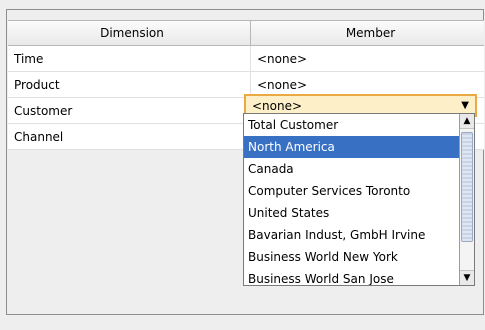  I want to click on member-cell: <none>, so click(367, 58).